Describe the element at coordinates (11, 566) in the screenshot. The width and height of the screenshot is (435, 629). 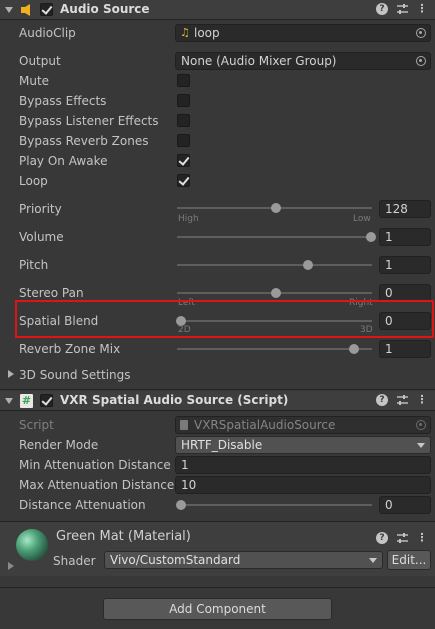
I see `material-foldout-icon` at that location.